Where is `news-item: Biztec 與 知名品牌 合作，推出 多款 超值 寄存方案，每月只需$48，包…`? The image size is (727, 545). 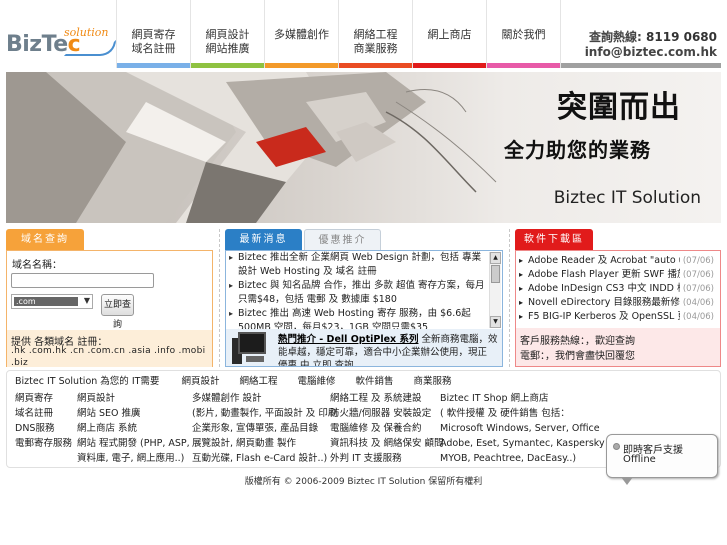
news-item: Biztec 與 知名品牌 合作，推出 多款 超值 寄存方案，每月只需$48，包… is located at coordinates (357, 293).